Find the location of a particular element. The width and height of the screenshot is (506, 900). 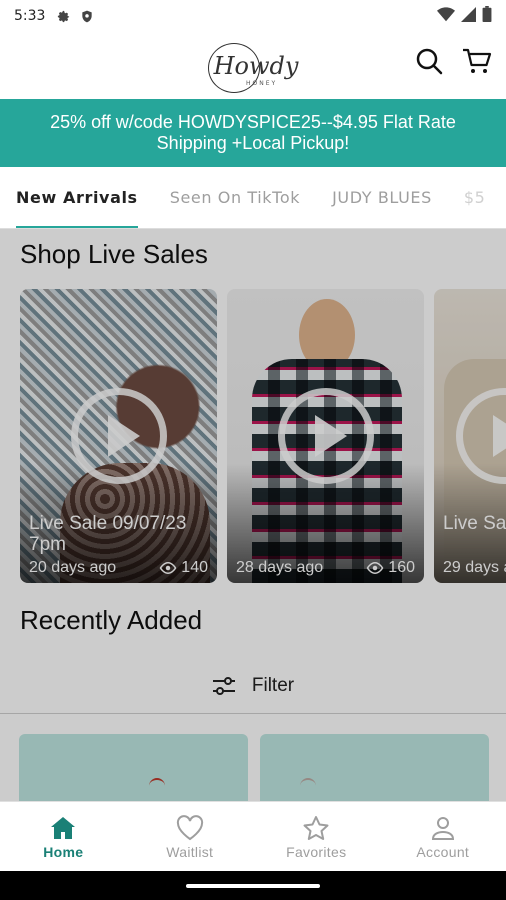

filter-label: Filter is located at coordinates (273, 685).